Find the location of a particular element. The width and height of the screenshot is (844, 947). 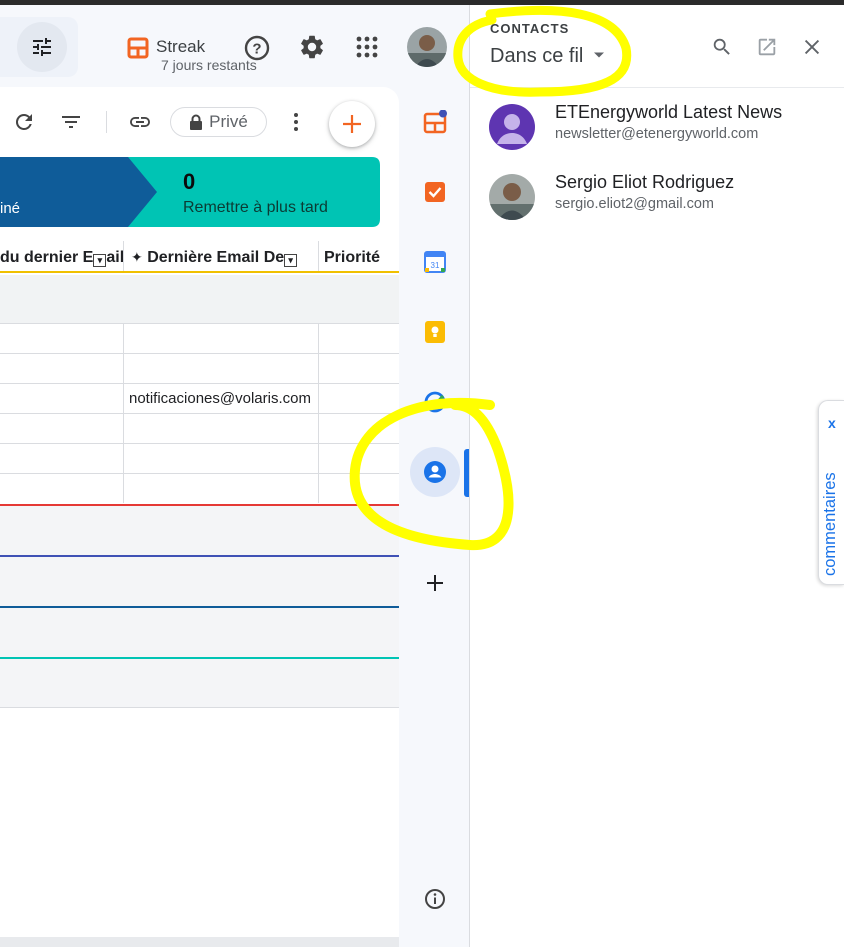

tune-icon is located at coordinates (42, 47).